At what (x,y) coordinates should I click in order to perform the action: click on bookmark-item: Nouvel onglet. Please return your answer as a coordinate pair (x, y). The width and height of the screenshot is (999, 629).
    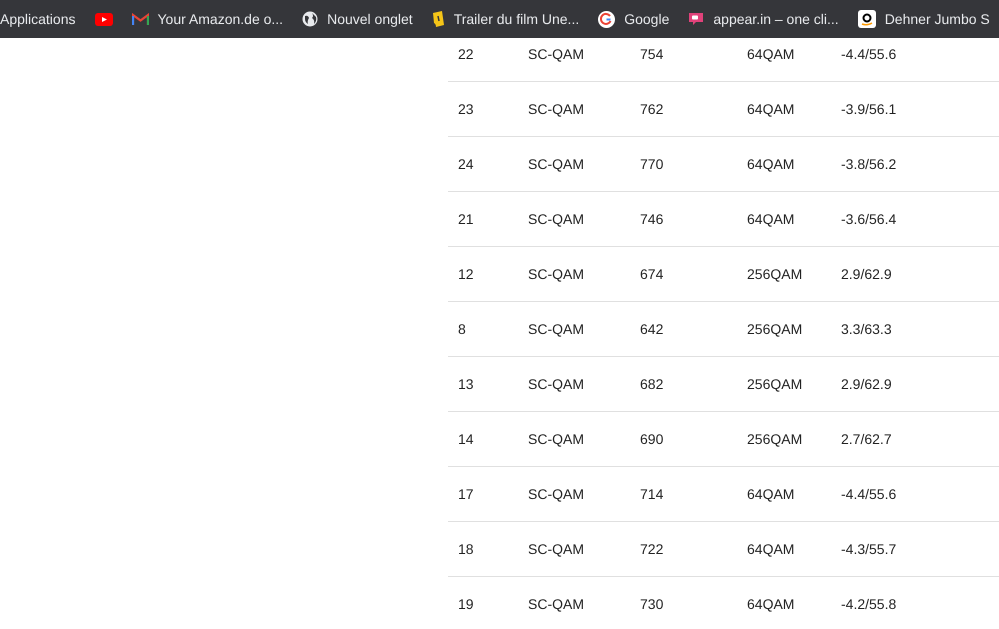
    Looking at the image, I should click on (357, 19).